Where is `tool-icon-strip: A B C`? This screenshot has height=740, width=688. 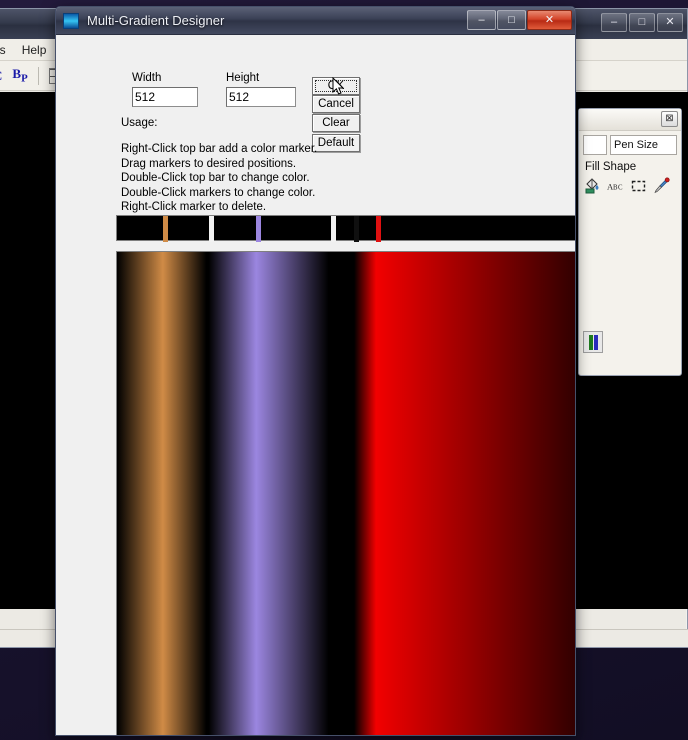
tool-icon-strip: A B C is located at coordinates (630, 184).